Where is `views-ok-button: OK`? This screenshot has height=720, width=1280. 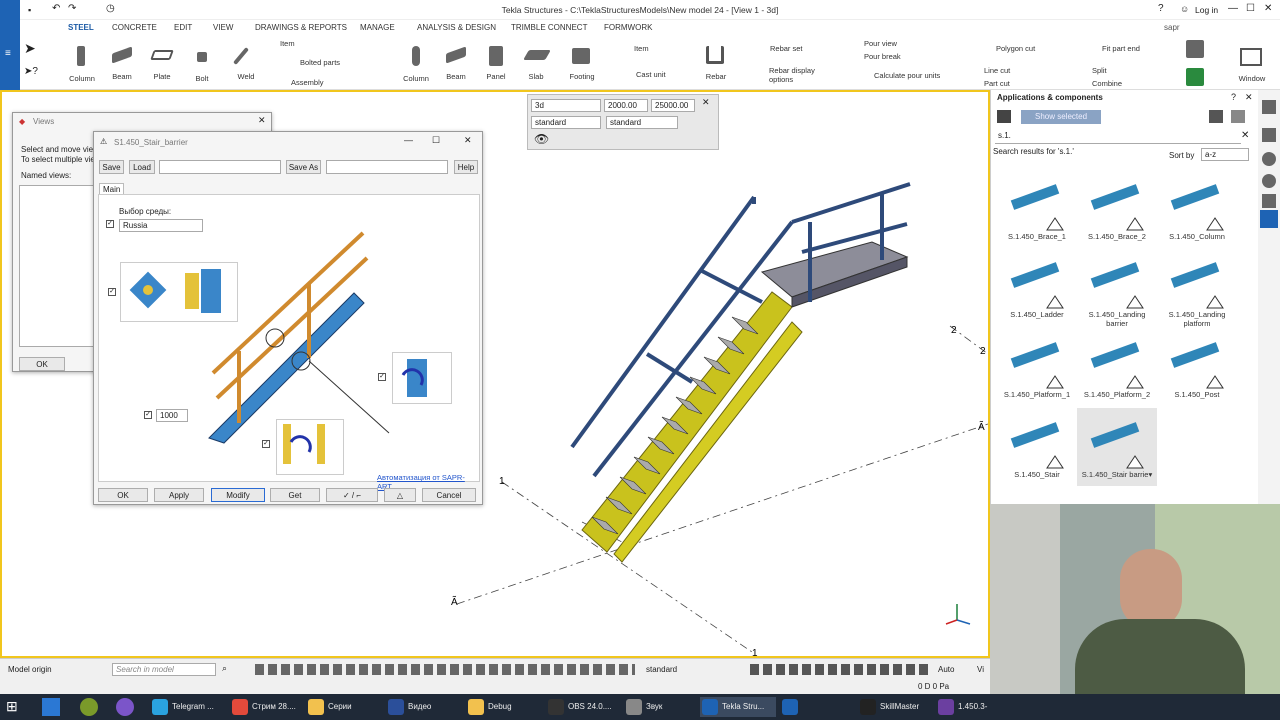 views-ok-button: OK is located at coordinates (42, 364).